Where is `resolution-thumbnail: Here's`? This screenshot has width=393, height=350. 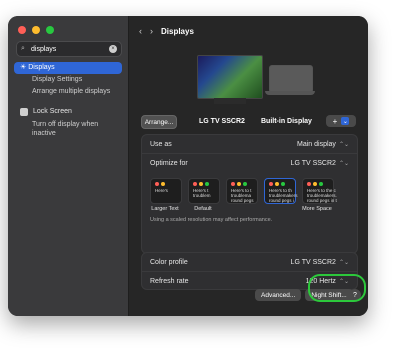 resolution-thumbnail: Here's is located at coordinates (166, 191).